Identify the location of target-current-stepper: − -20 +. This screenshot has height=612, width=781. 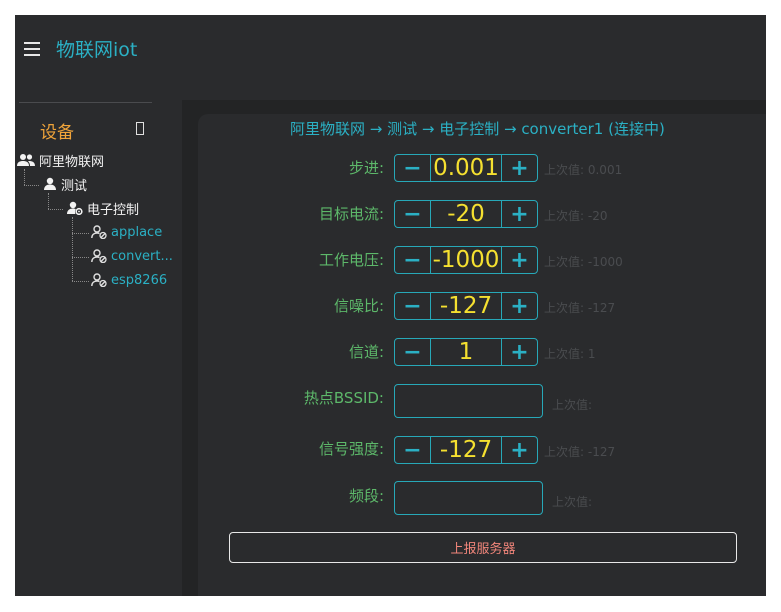
(466, 214).